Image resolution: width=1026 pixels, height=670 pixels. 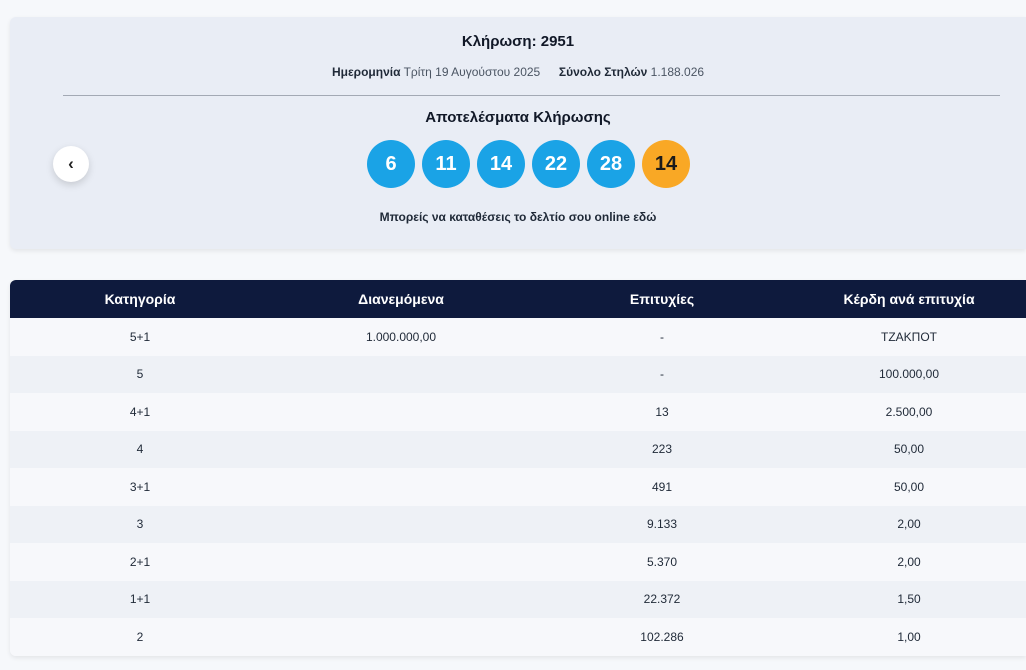 I want to click on cell-category: 4+1, so click(x=140, y=411).